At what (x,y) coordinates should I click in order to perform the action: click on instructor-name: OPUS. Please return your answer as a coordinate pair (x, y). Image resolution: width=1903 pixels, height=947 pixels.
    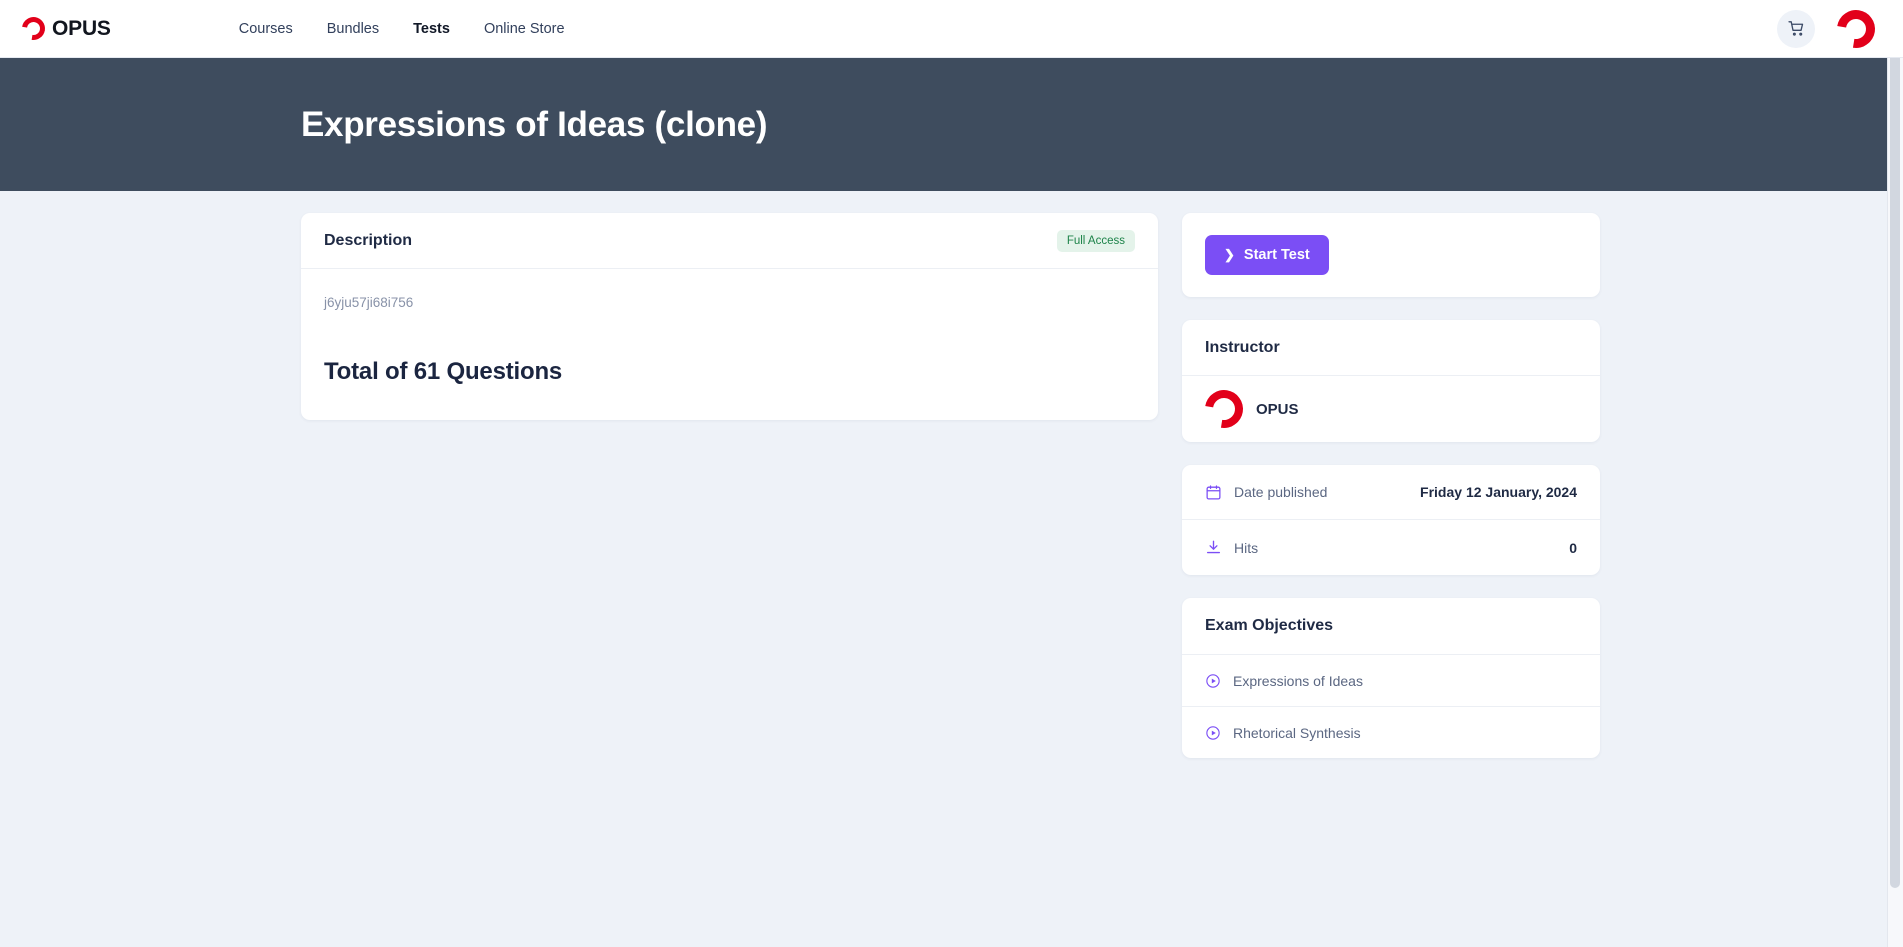
    Looking at the image, I should click on (1277, 409).